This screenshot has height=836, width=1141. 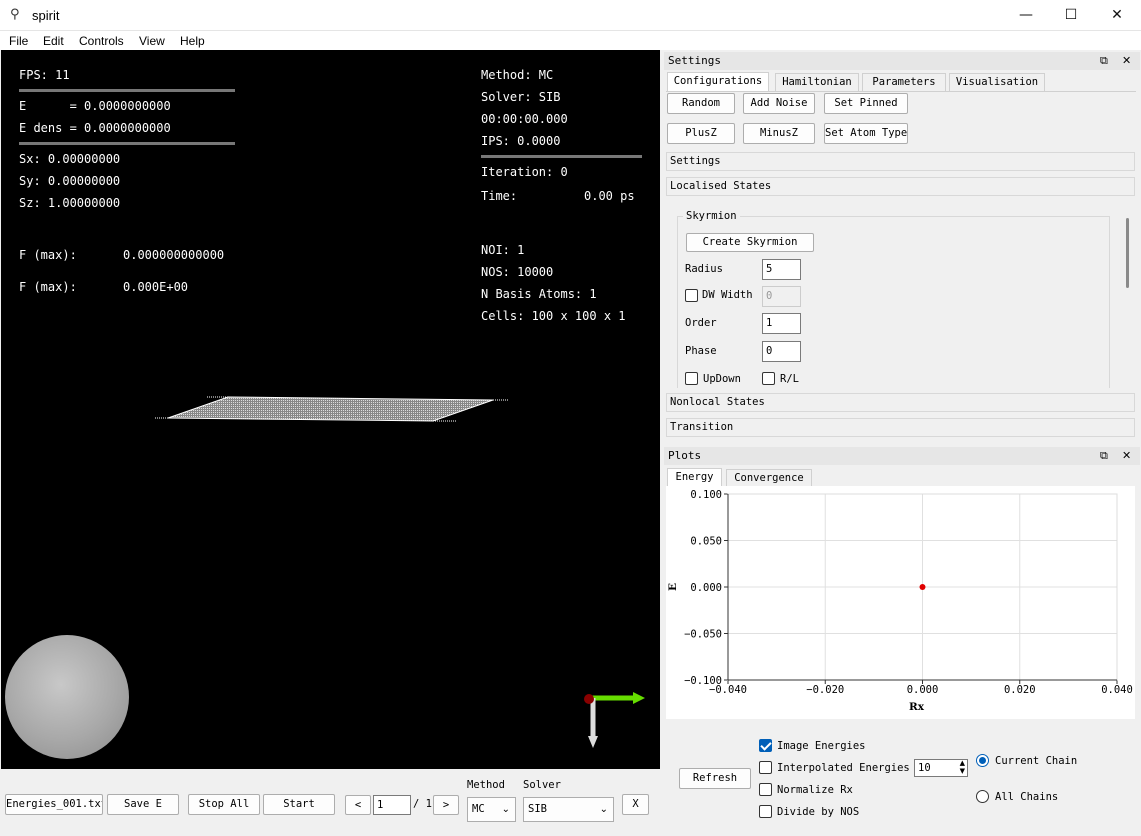 What do you see at coordinates (392, 805) in the screenshot?
I see `image-index-input: 1` at bounding box center [392, 805].